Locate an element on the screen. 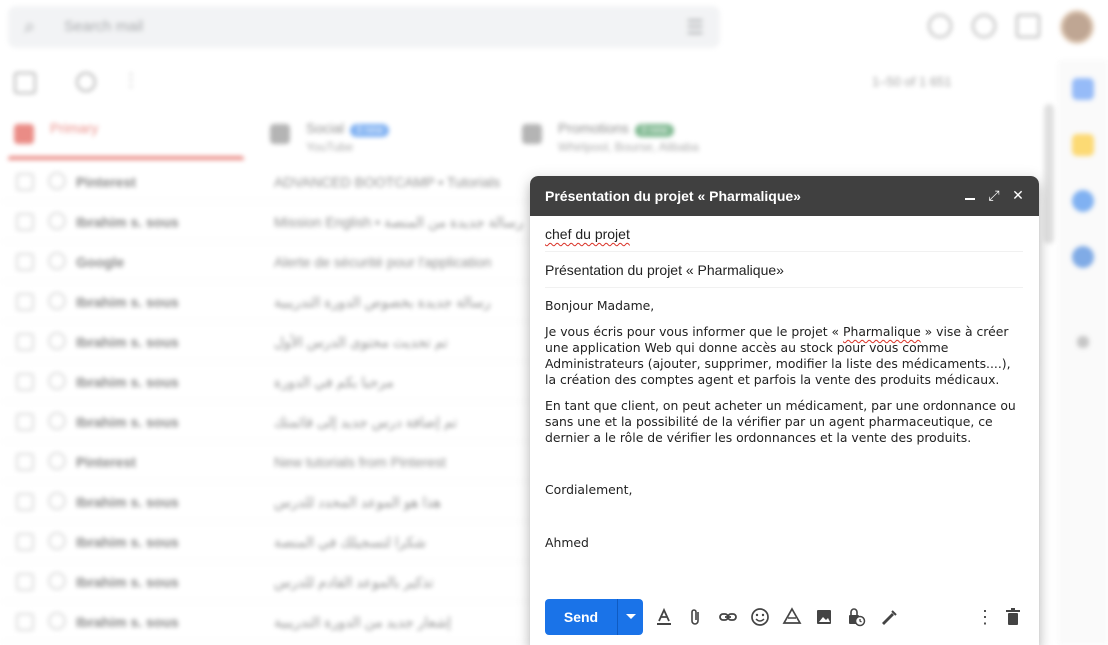 The height and width of the screenshot is (645, 1108). closing: Cordialement, is located at coordinates (589, 489).